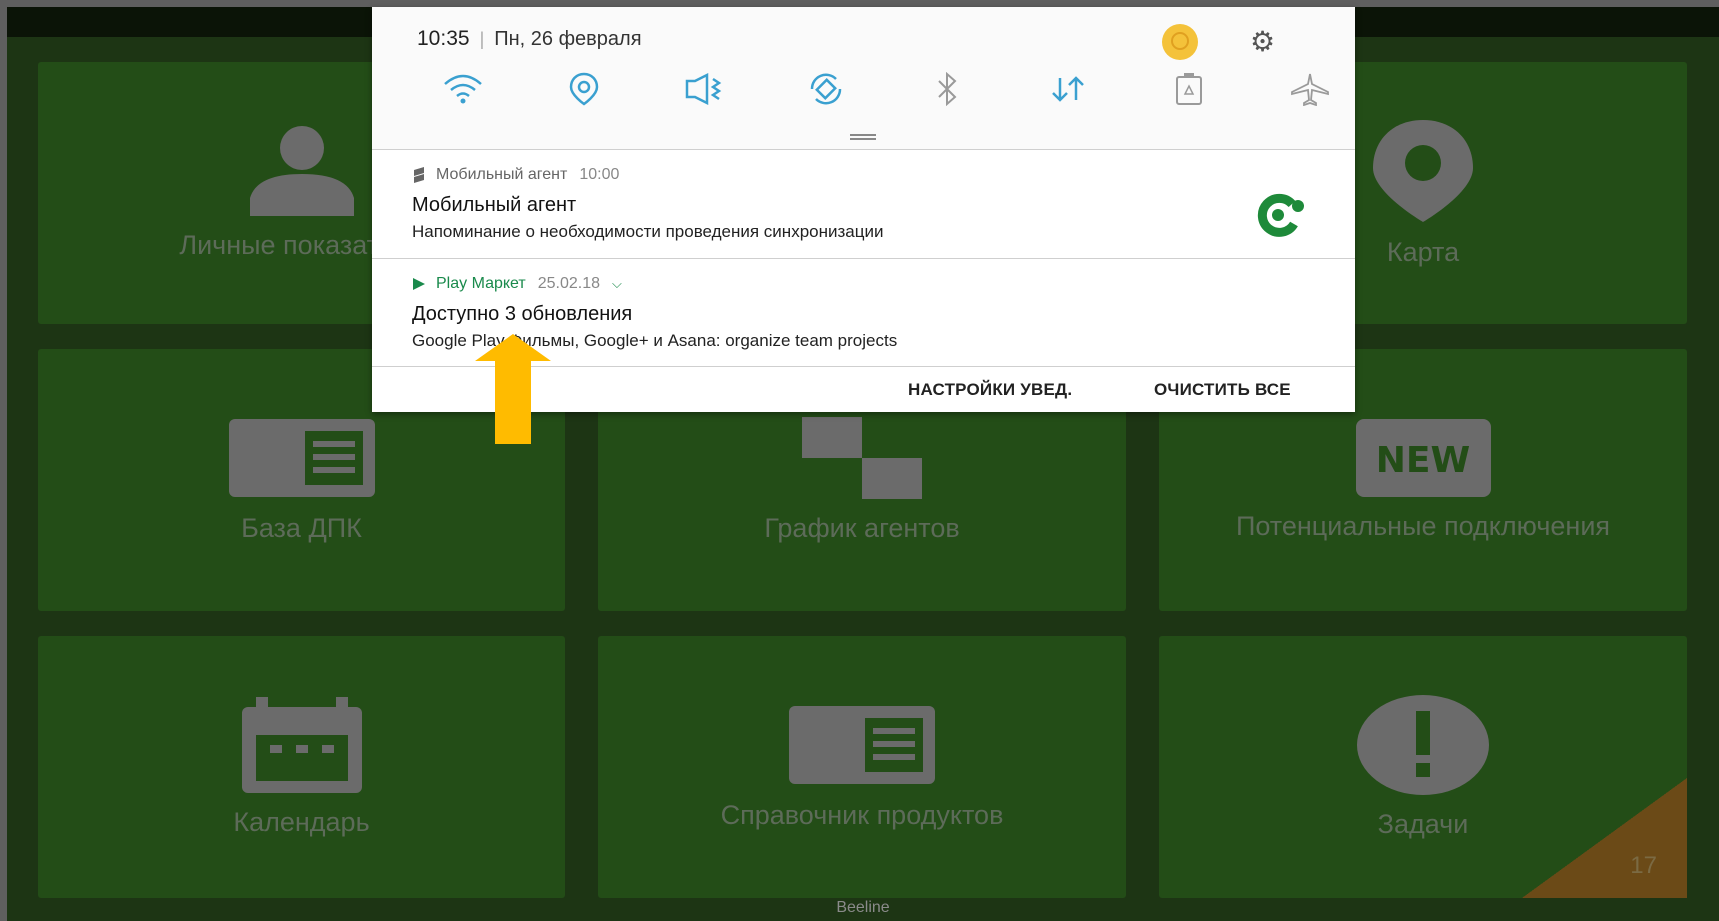 The width and height of the screenshot is (1719, 921). I want to click on new-icon: NEW, so click(1423, 457).